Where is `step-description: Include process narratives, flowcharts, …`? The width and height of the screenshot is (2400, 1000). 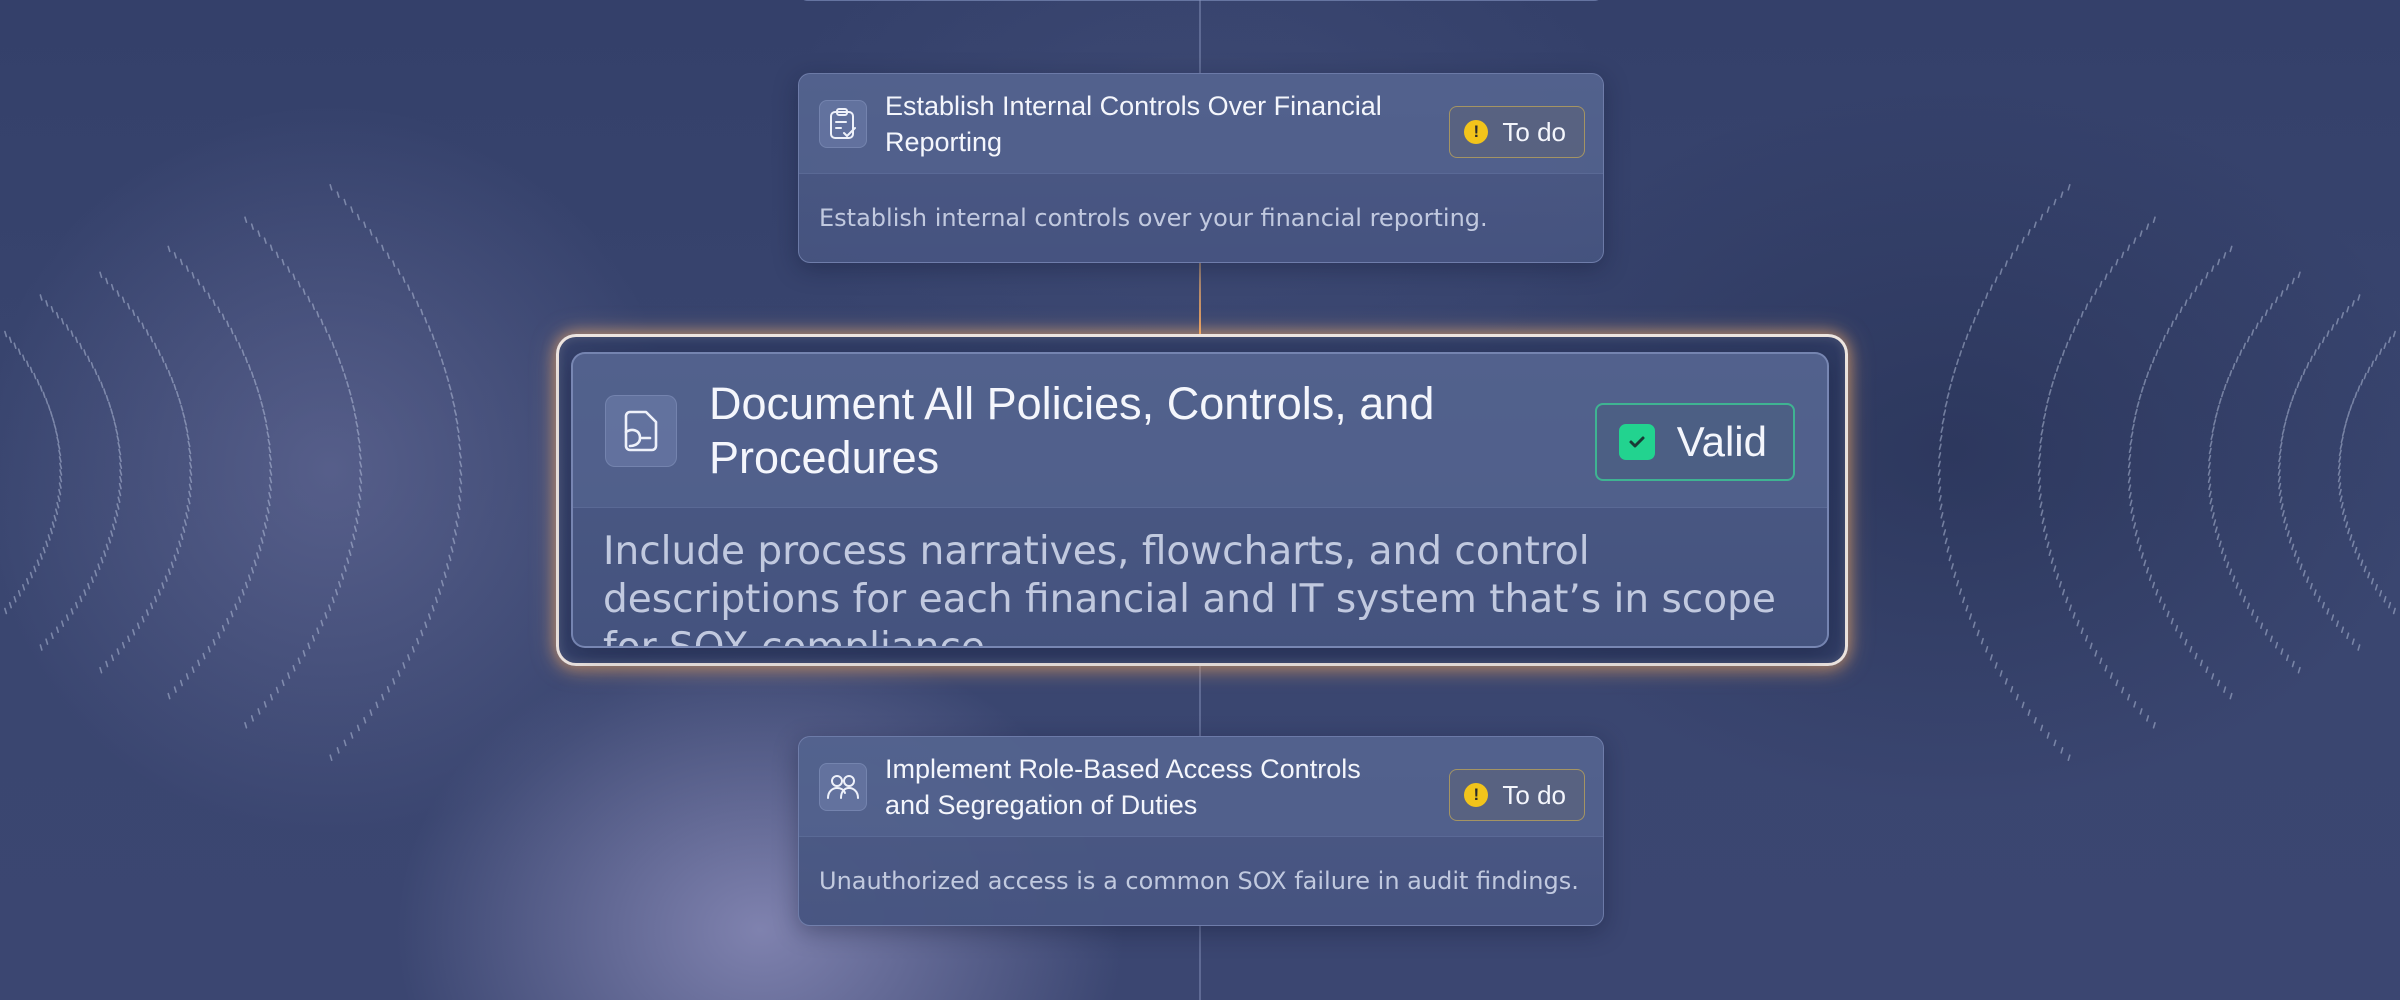
step-description: Include process narratives, flowcharts, … is located at coordinates (1189, 588).